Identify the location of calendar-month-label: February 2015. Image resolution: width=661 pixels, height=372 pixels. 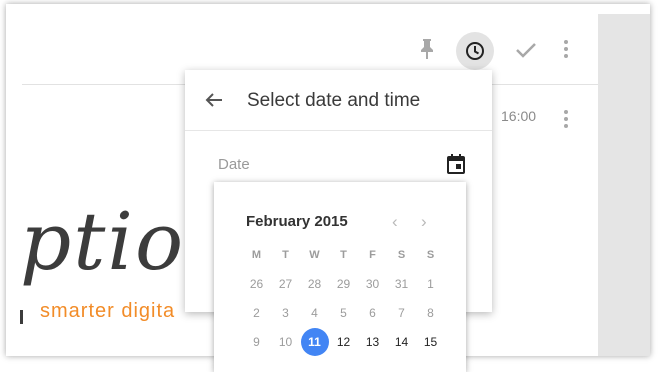
(297, 221).